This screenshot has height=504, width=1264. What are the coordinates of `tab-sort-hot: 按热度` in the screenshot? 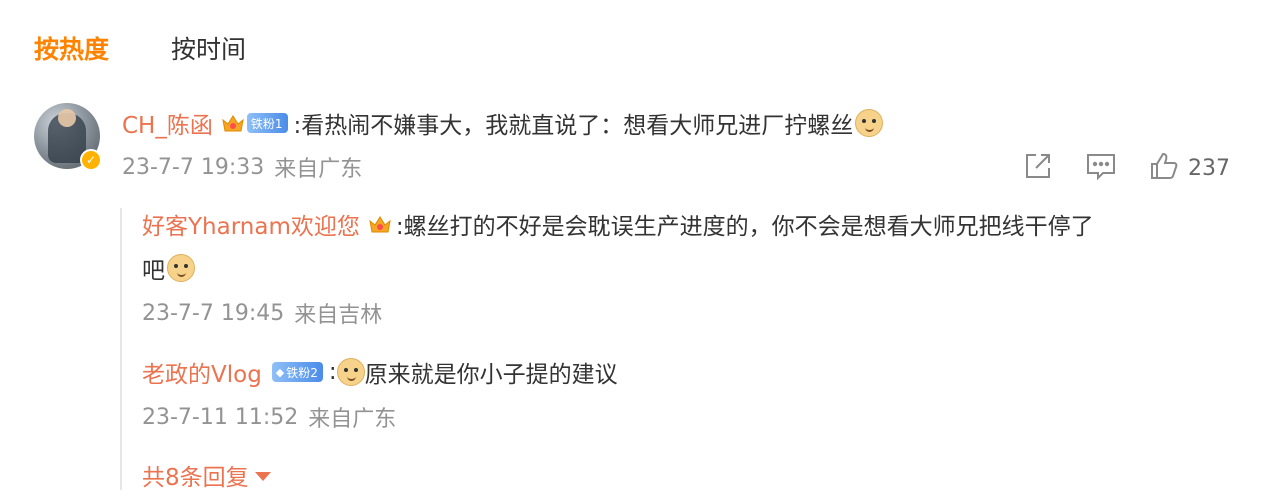 It's located at (71, 50).